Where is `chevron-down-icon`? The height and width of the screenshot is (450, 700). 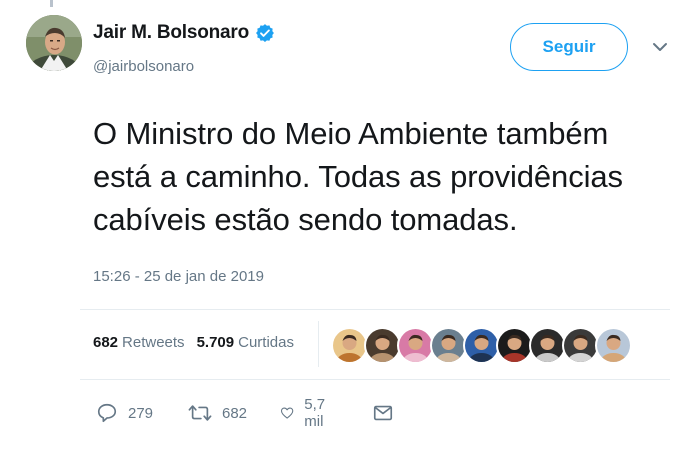 chevron-down-icon is located at coordinates (660, 47).